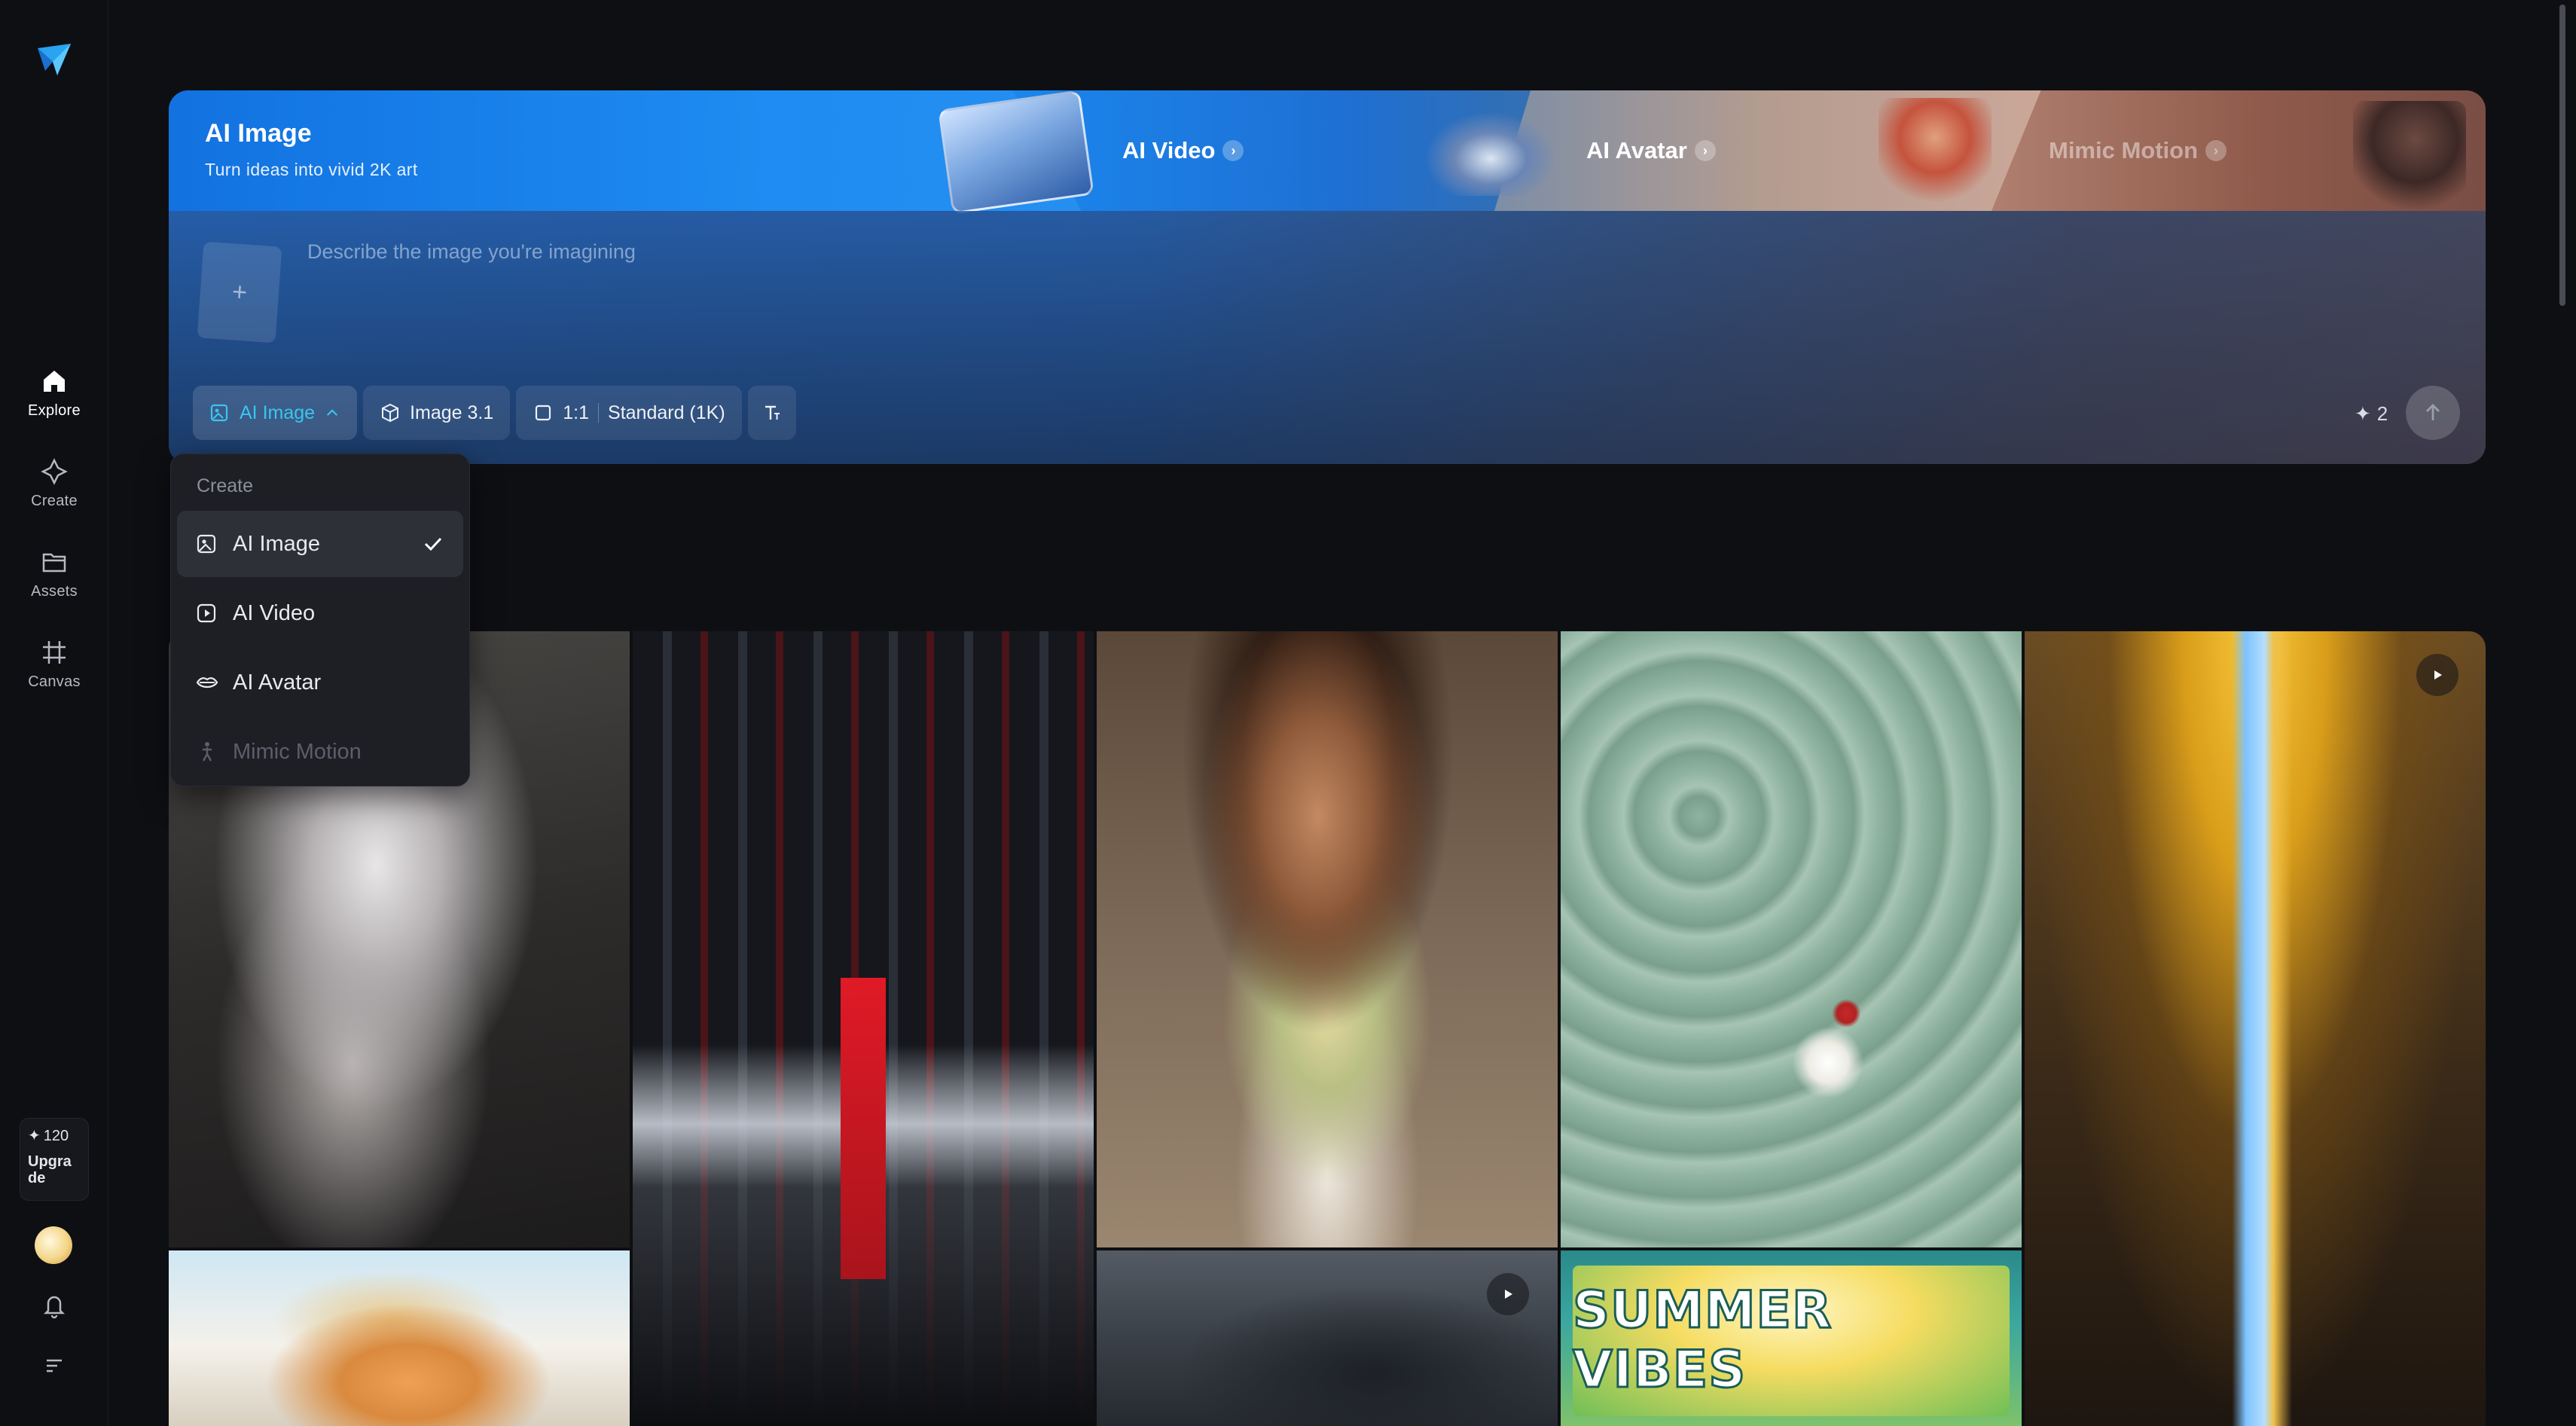  I want to click on dropdown-header: Create, so click(226, 485).